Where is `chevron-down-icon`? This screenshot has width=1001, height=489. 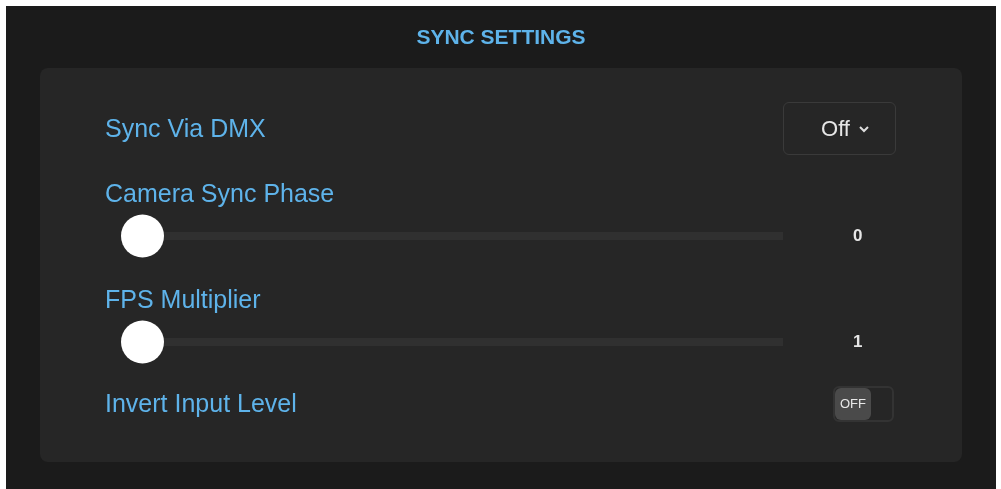 chevron-down-icon is located at coordinates (863, 128).